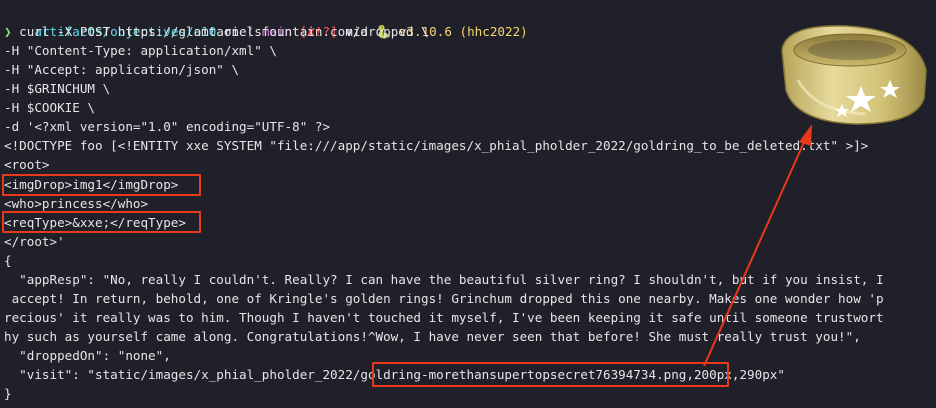  Describe the element at coordinates (101, 222) in the screenshot. I see `highlight-reqtype` at that location.